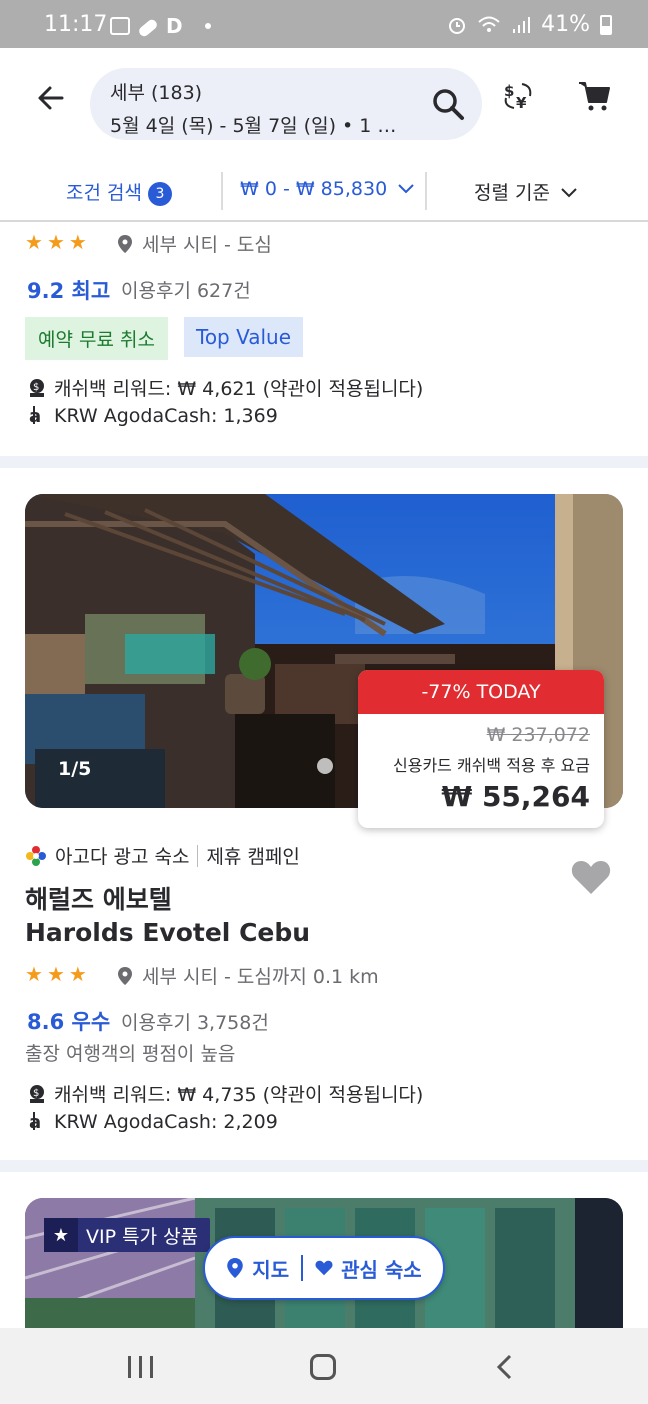  I want to click on vip-label: VIP 특가 상품, so click(142, 1236).